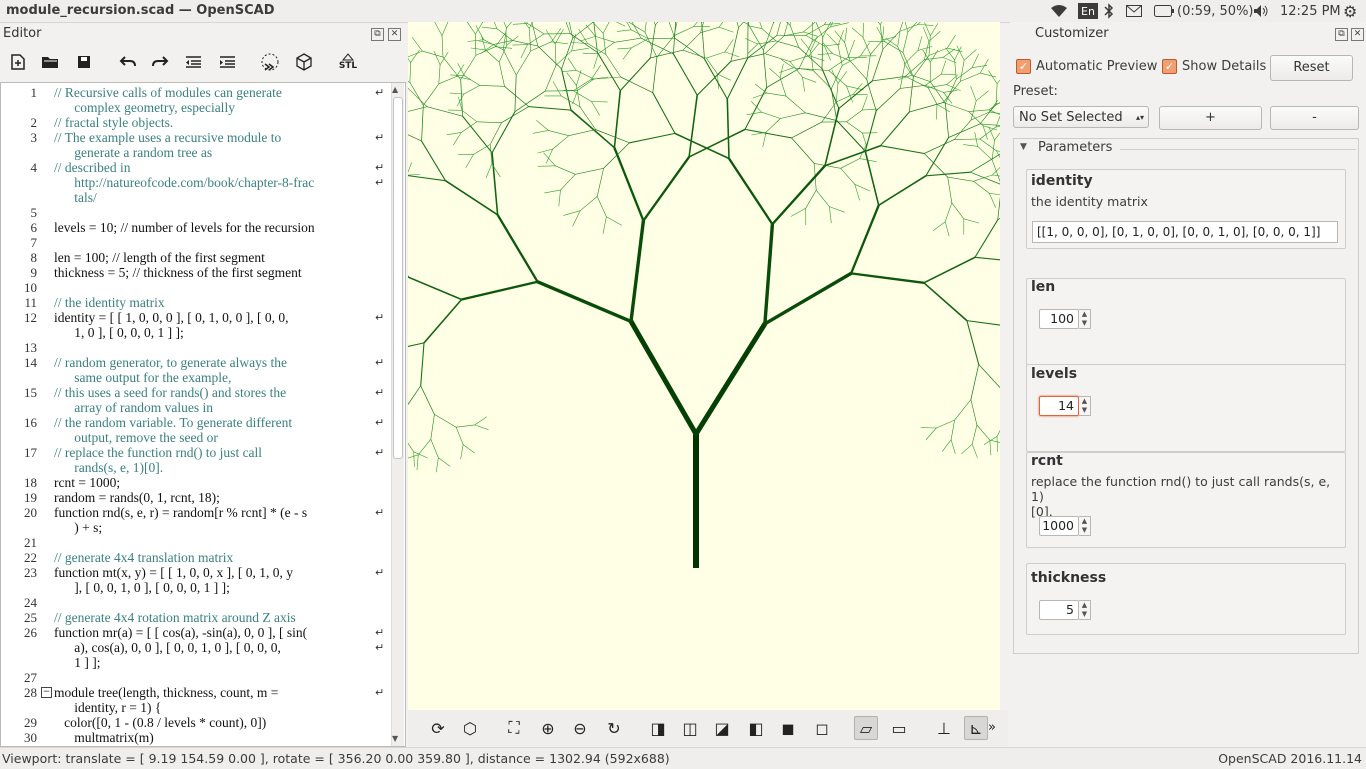  Describe the element at coordinates (1059, 11) in the screenshot. I see `wifi-icon` at that location.